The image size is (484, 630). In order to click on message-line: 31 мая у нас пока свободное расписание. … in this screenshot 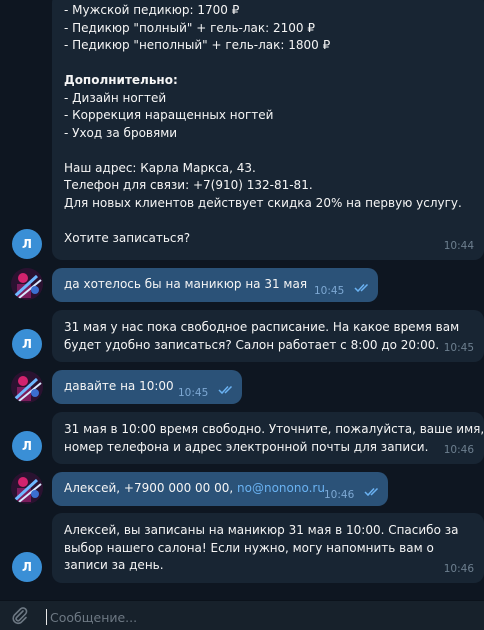, I will do `click(262, 327)`.